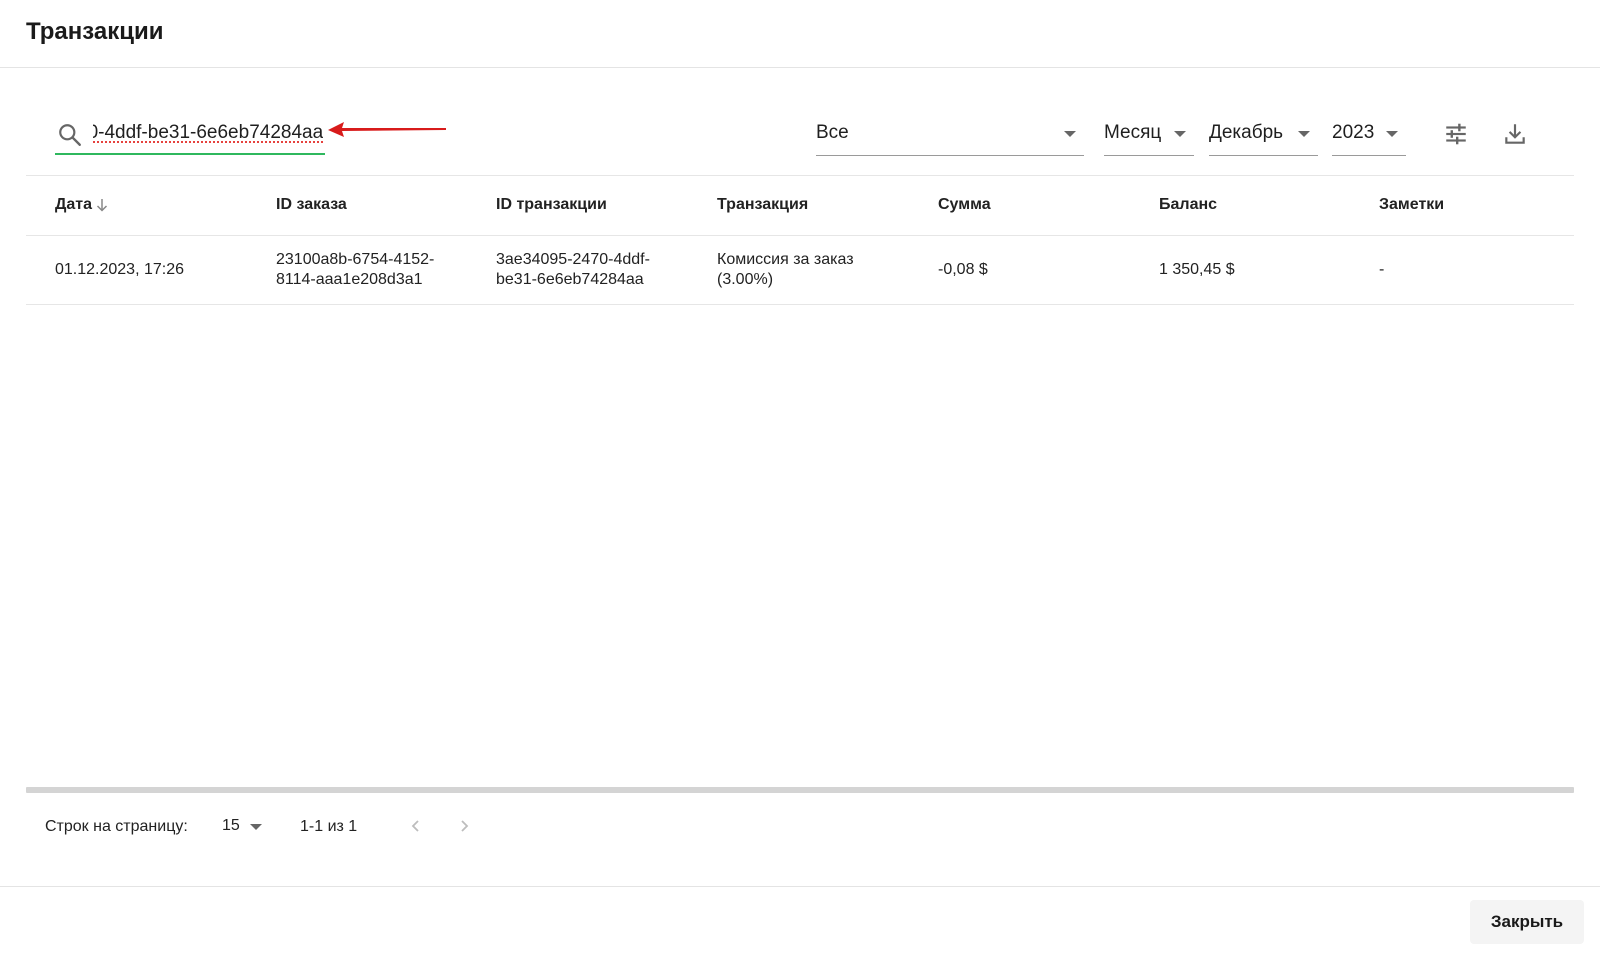 This screenshot has width=1600, height=955. I want to click on column-header-balance: Баланс, so click(1188, 204).